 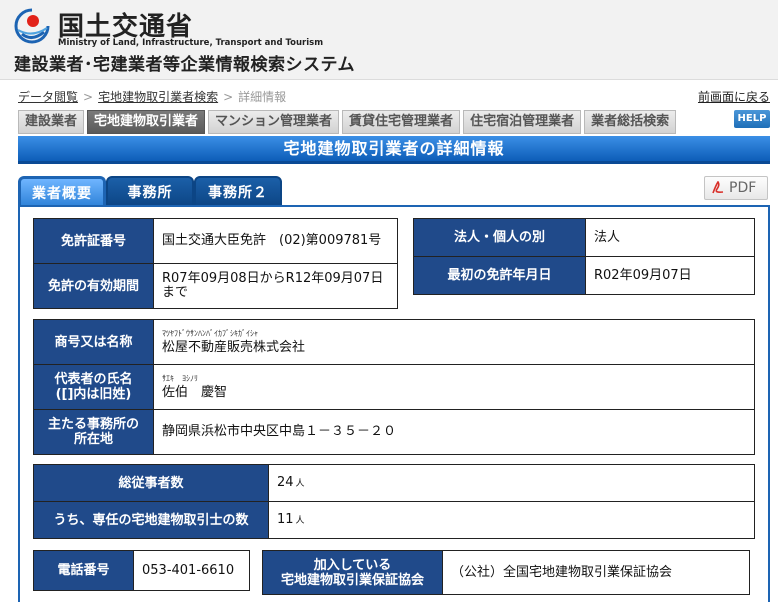 I want to click on breadcrumb-data-browse: データ閲覧, so click(x=48, y=97).